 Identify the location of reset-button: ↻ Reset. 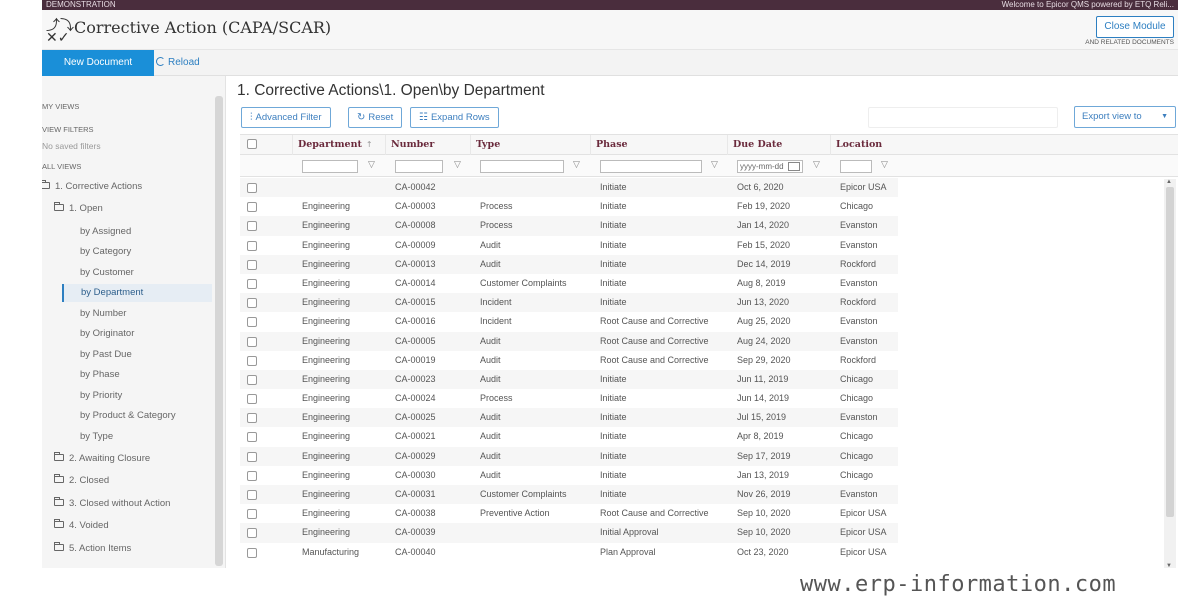
(375, 117).